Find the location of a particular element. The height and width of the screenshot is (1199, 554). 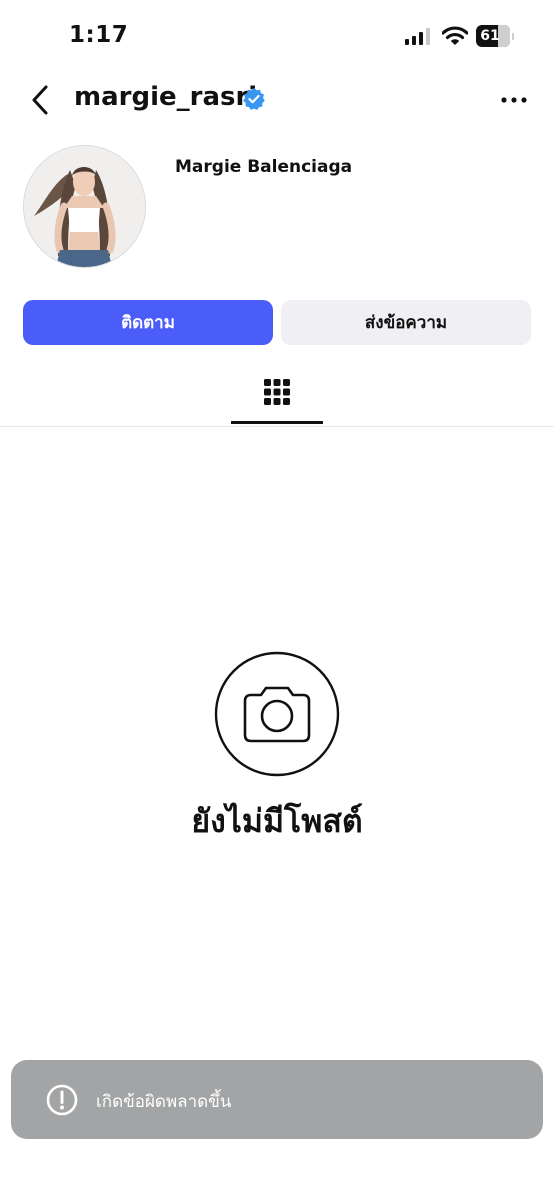

cellular-signal-icon is located at coordinates (417, 36).